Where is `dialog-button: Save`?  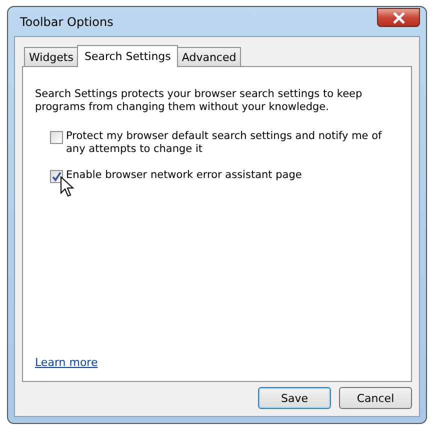
dialog-button: Save is located at coordinates (294, 398).